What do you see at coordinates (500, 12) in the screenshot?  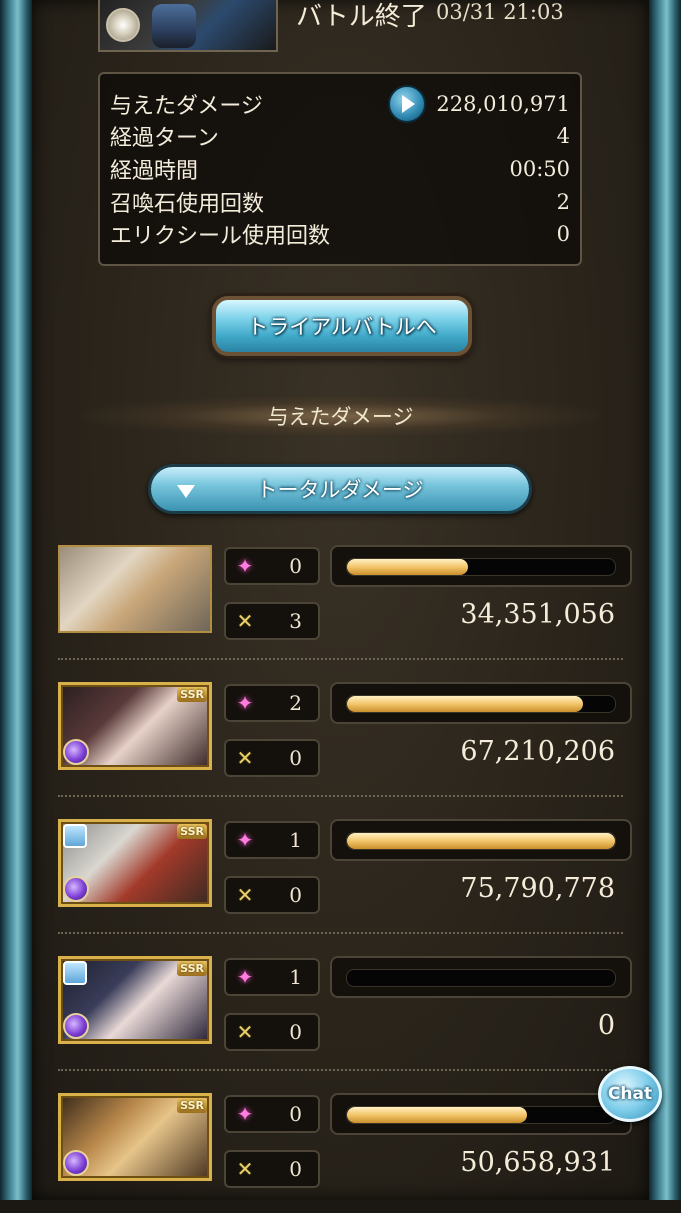 I see `battle-timestamp: 03/31 21:03` at bounding box center [500, 12].